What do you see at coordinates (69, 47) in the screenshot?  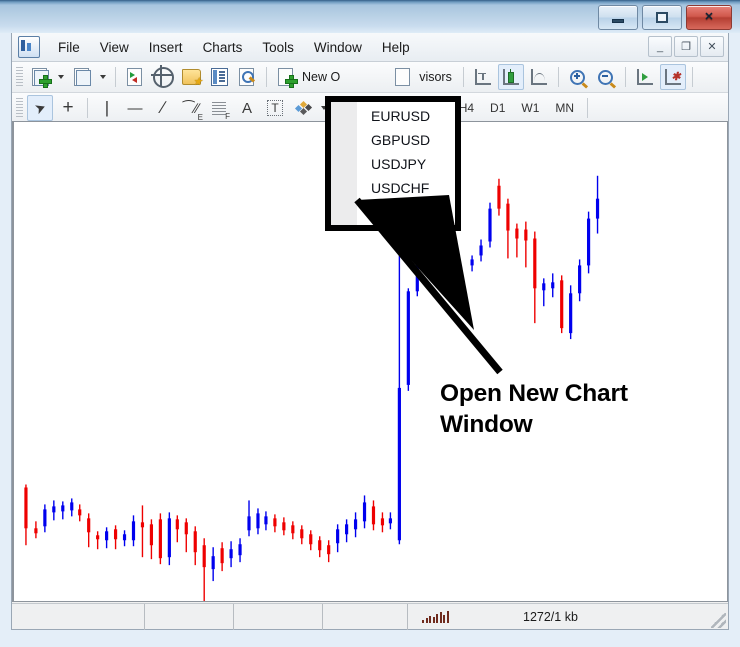 I see `menu-file: File` at bounding box center [69, 47].